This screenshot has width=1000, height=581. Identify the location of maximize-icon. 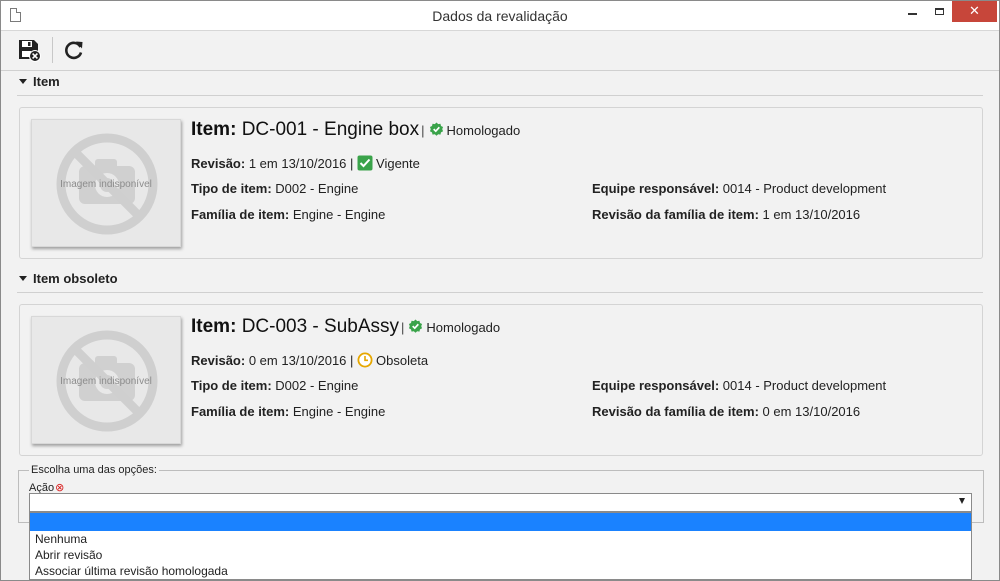
(939, 11).